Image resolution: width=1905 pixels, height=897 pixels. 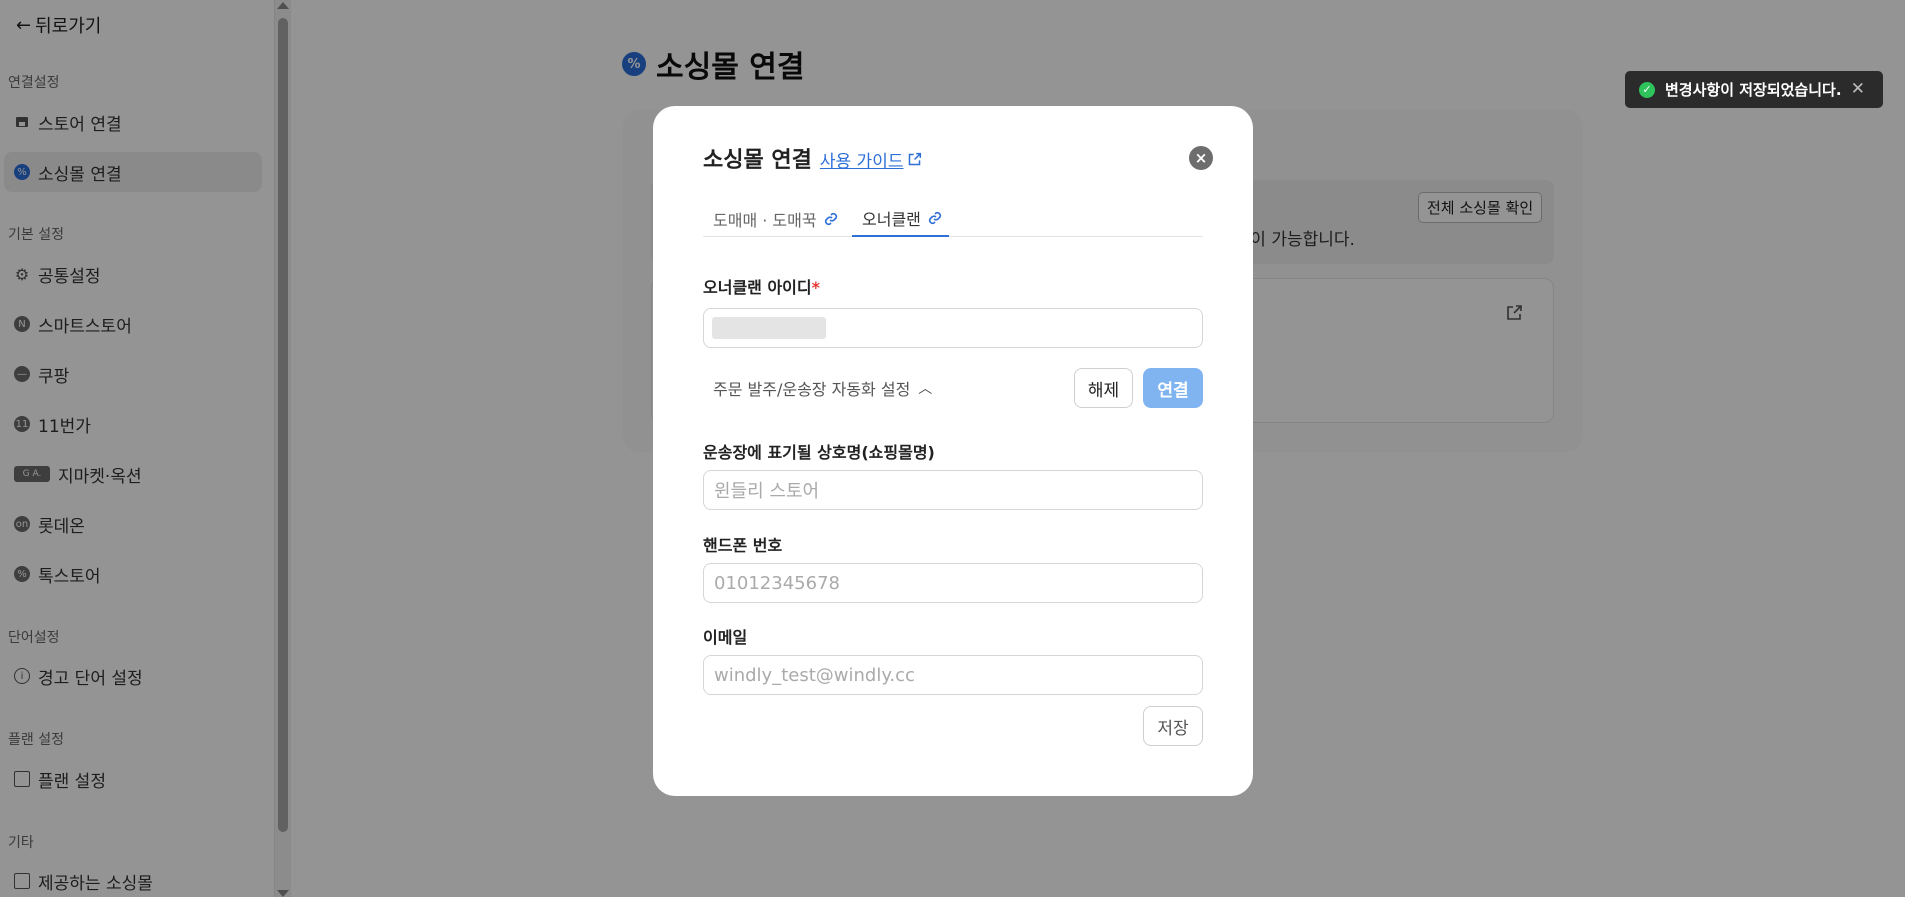 What do you see at coordinates (953, 490) in the screenshot?
I see `shop-name-field: 윈들리 스토어` at bounding box center [953, 490].